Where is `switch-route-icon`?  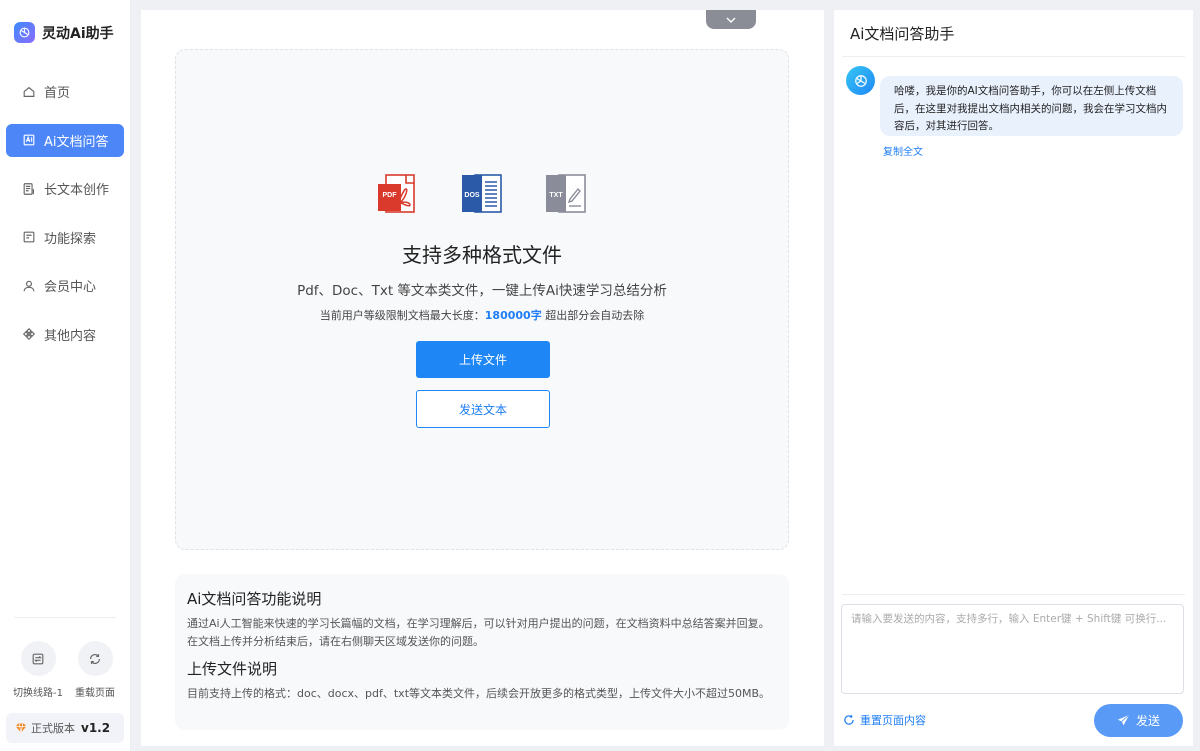
switch-route-icon is located at coordinates (38, 658).